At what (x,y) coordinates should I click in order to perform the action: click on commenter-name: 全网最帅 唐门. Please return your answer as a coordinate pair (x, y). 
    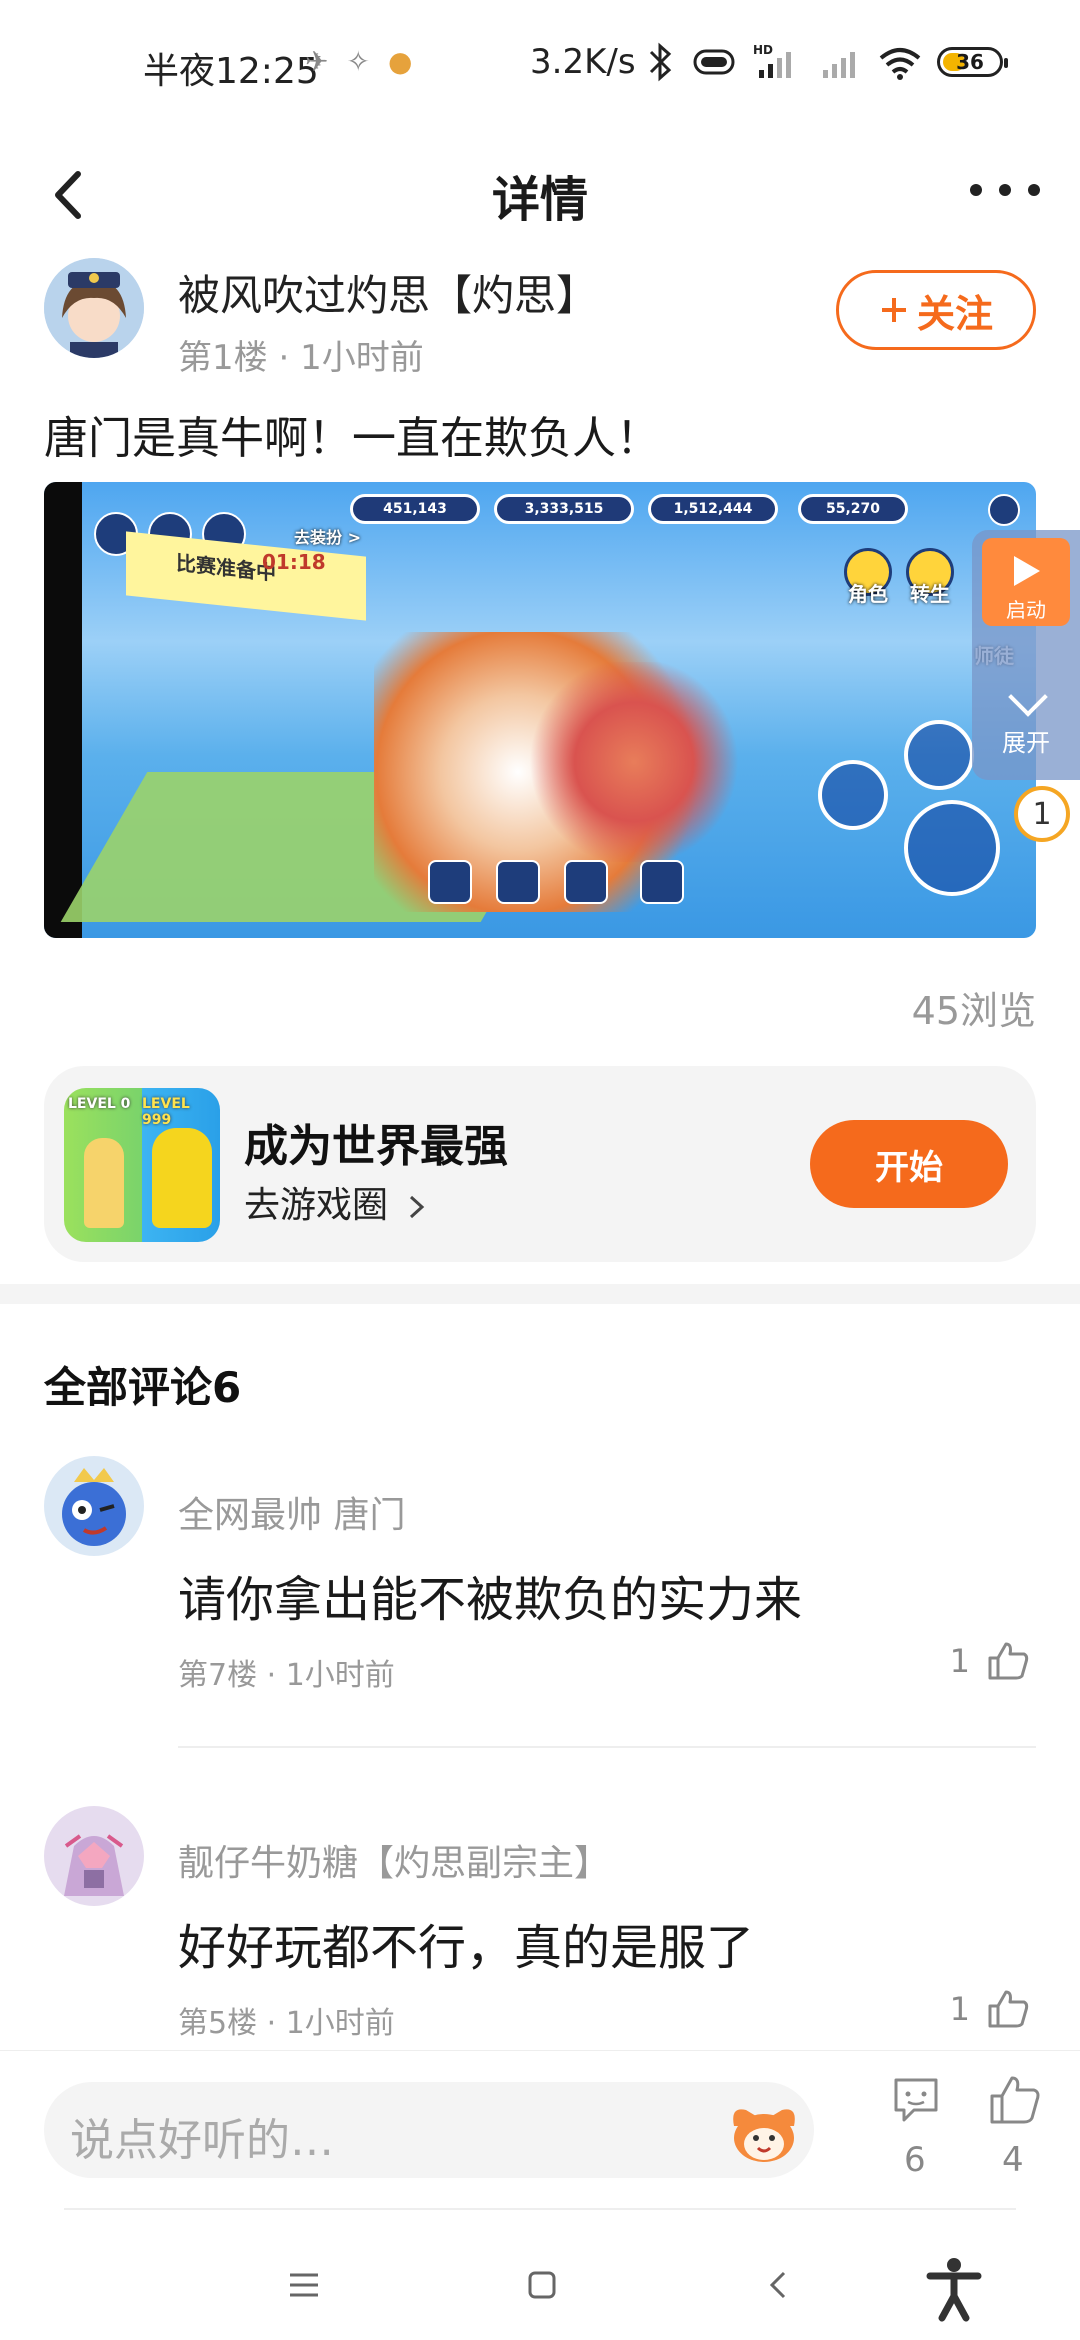
    Looking at the image, I should click on (291, 1512).